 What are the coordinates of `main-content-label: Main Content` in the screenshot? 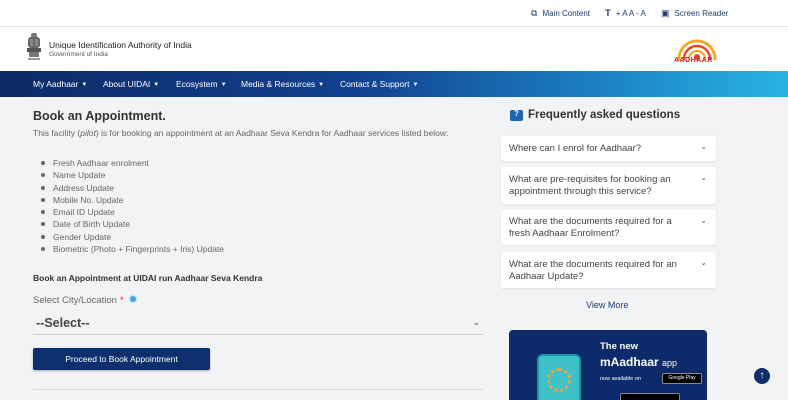 It's located at (566, 13).